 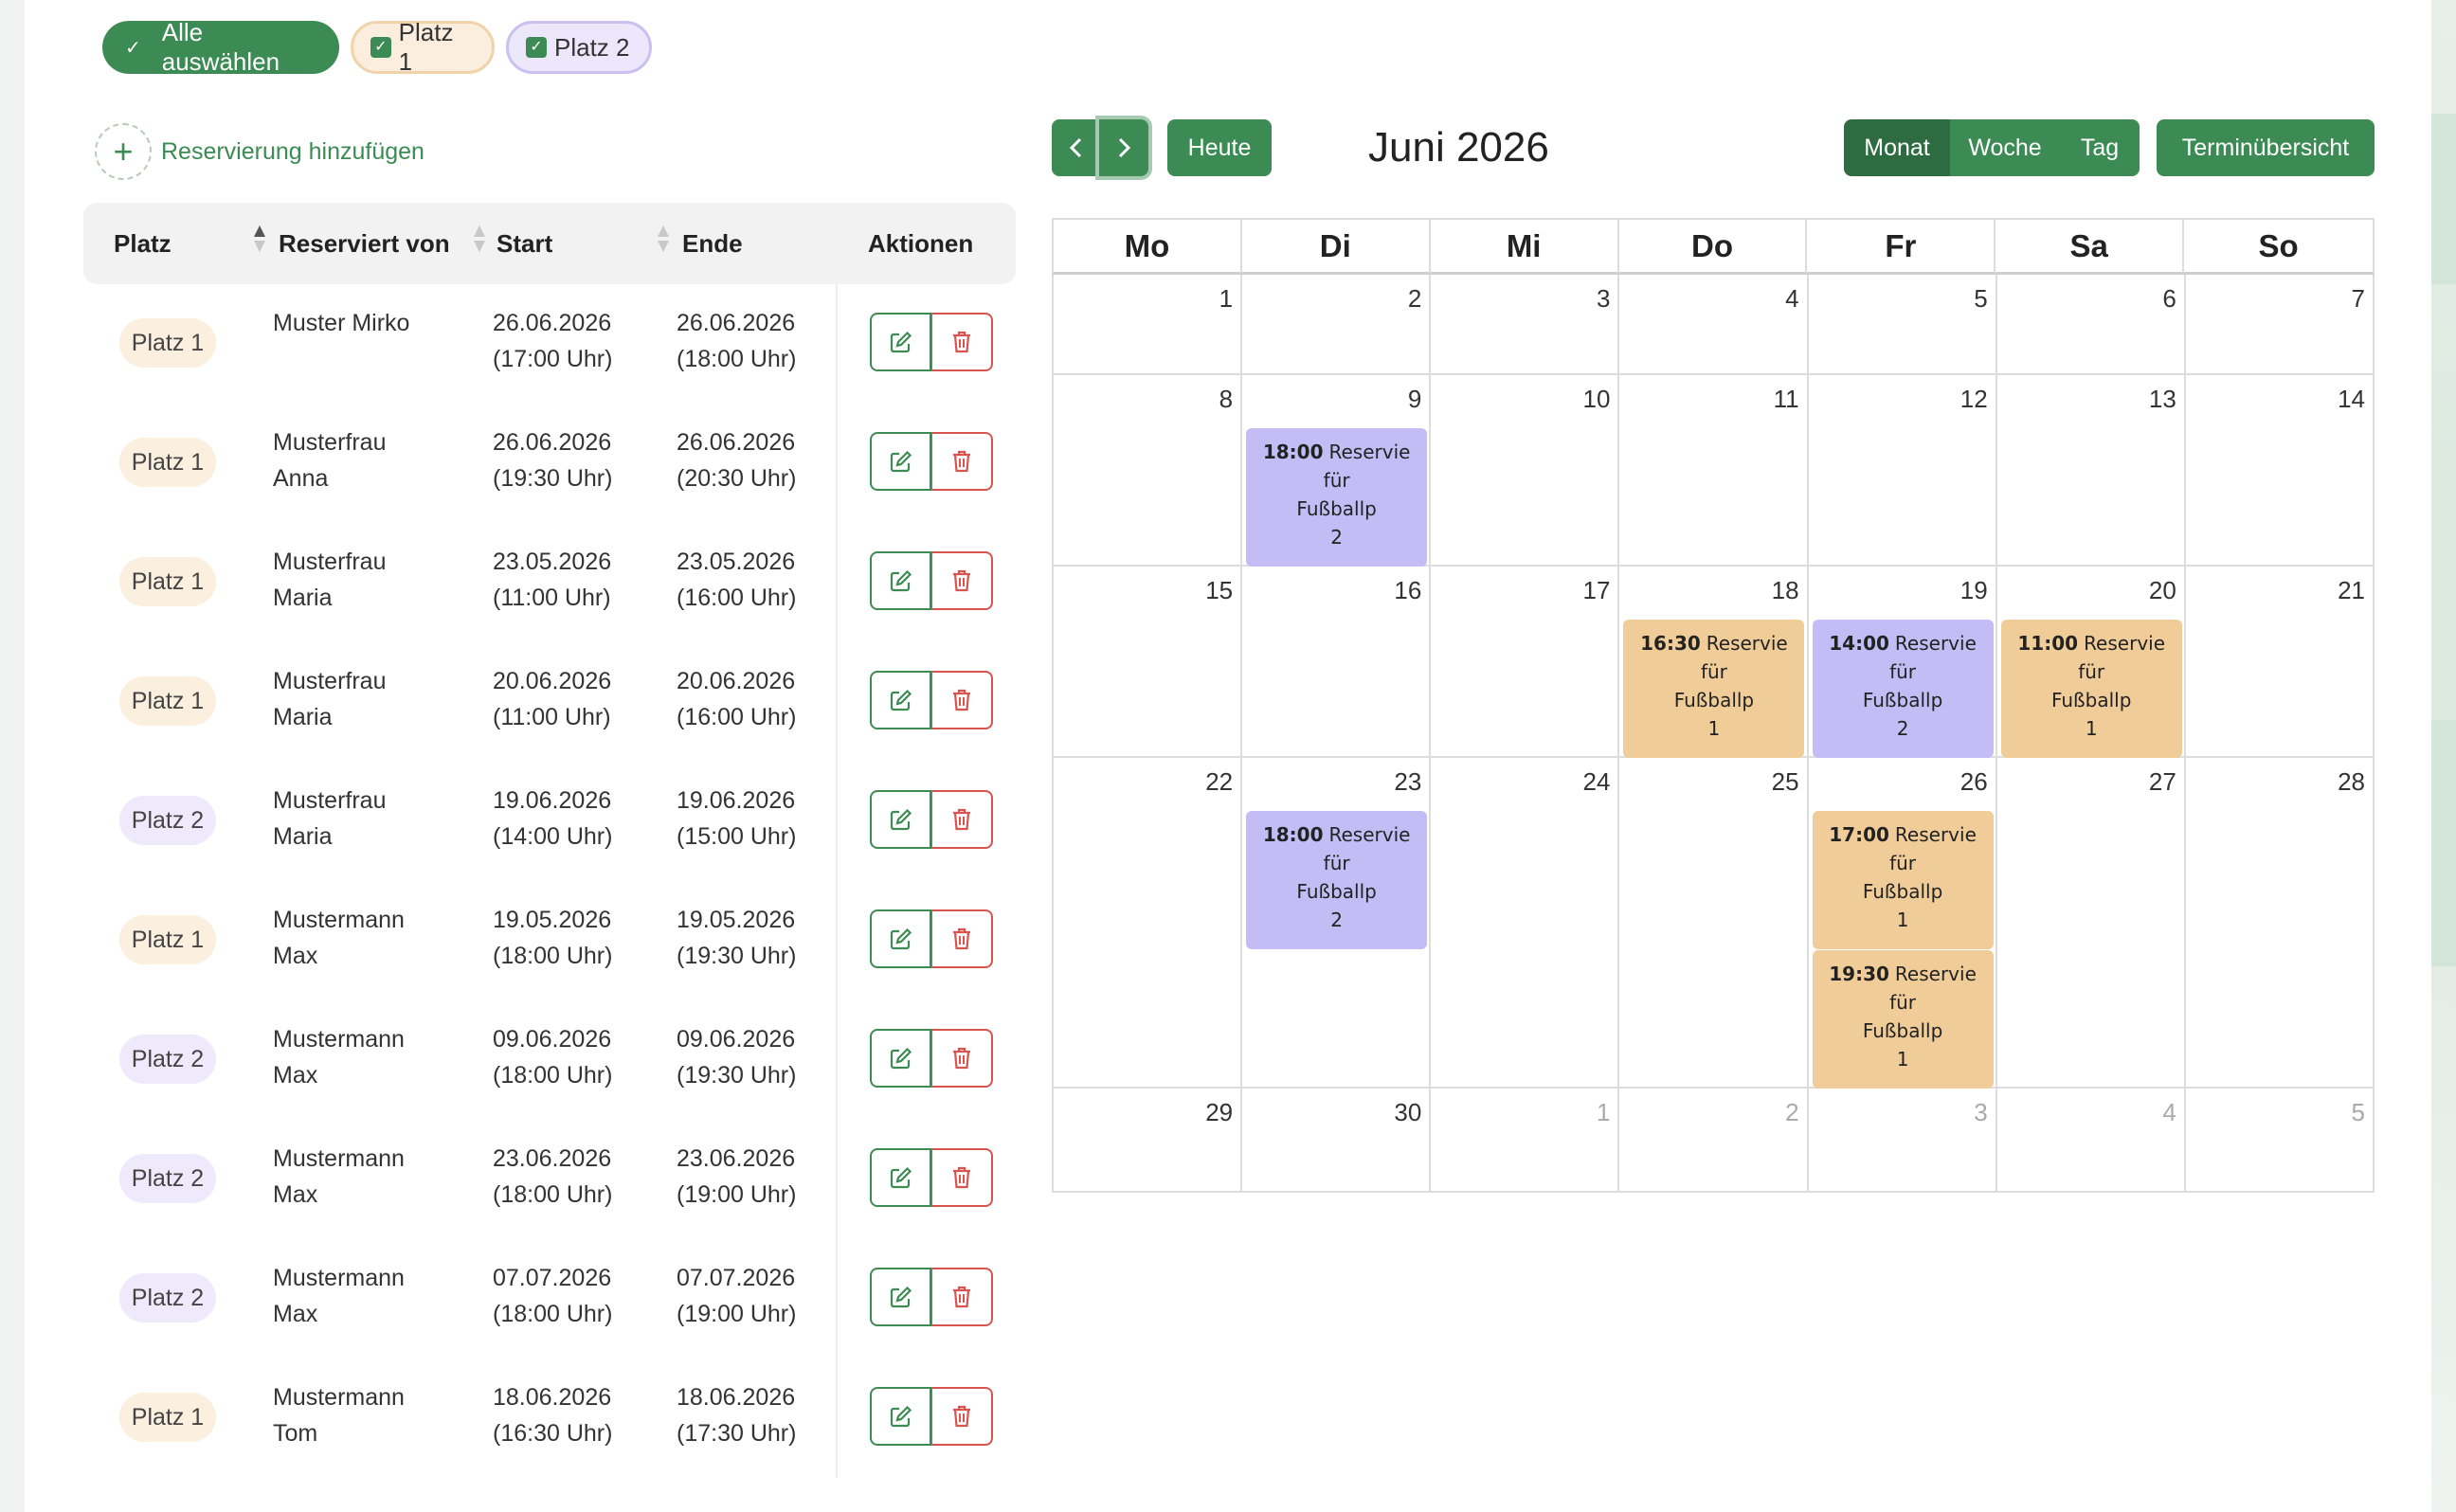 What do you see at coordinates (1148, 922) in the screenshot?
I see `calendar-day-cell: 22` at bounding box center [1148, 922].